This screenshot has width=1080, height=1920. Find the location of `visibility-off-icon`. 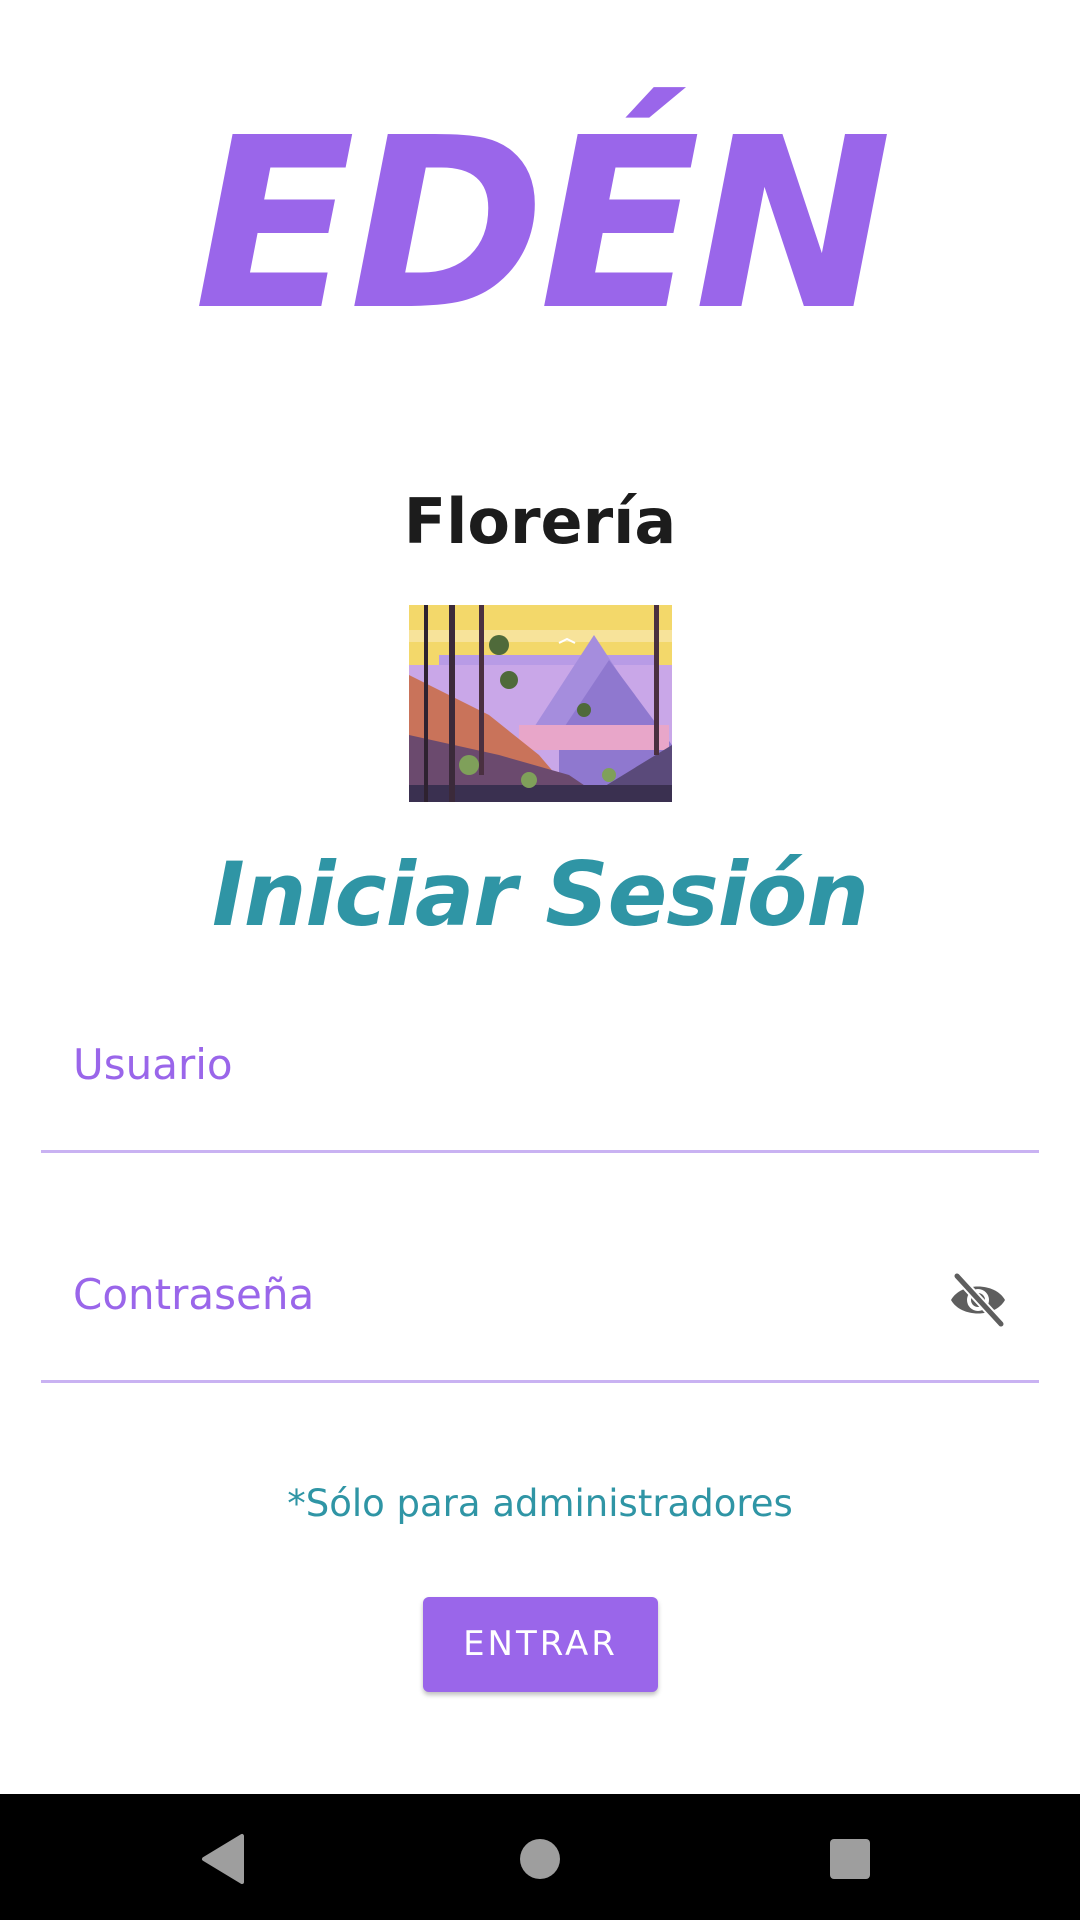

visibility-off-icon is located at coordinates (978, 1300).